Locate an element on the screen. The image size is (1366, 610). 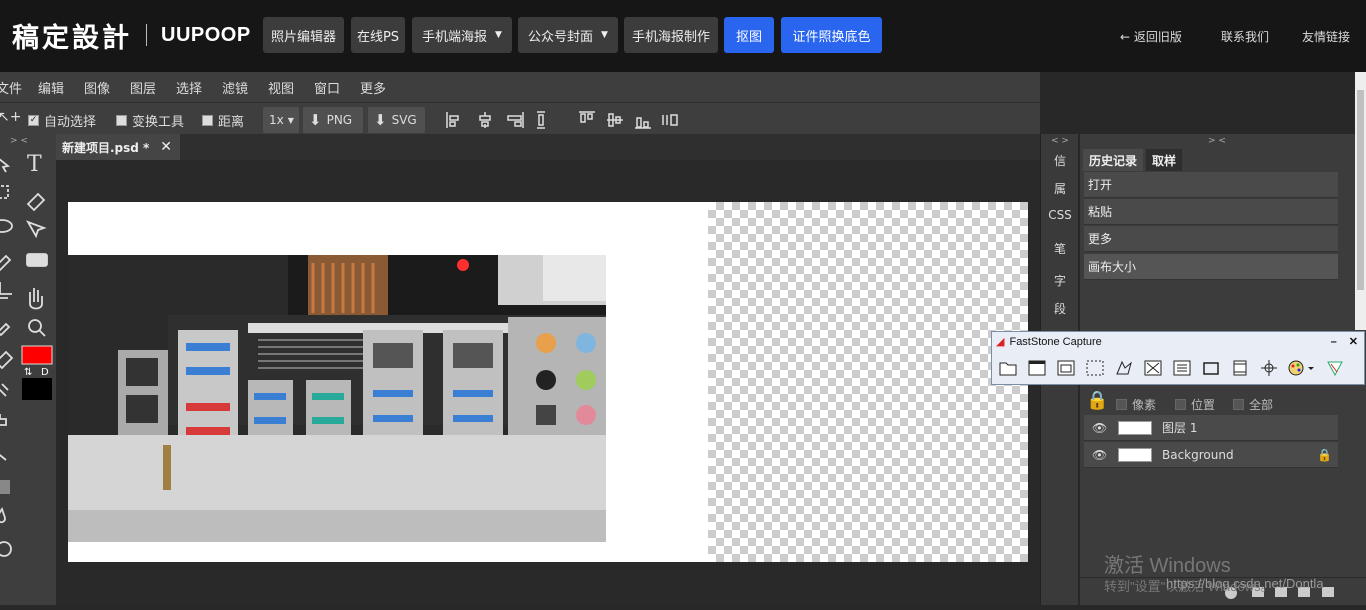
gradient-tool-icon is located at coordinates (5, 487).